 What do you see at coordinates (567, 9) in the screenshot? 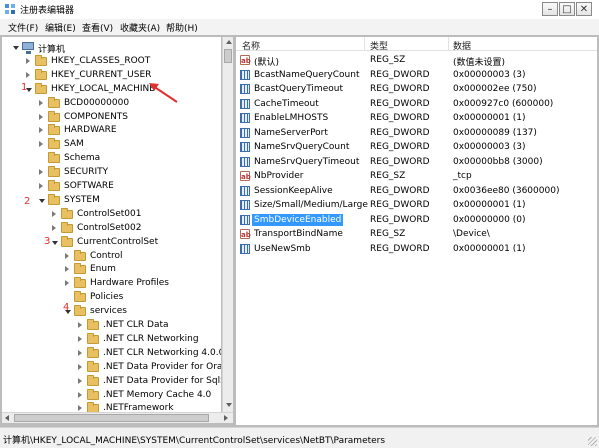
I see `maximize-button: □` at bounding box center [567, 9].